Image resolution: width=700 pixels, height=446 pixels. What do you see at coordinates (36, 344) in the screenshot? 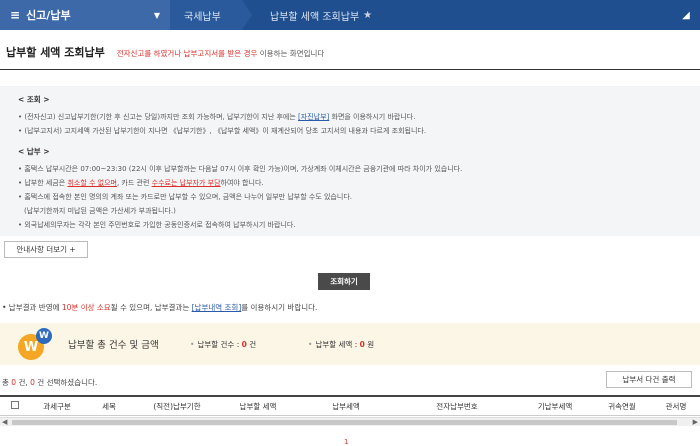
I see `won-coin-icon: W W` at bounding box center [36, 344].